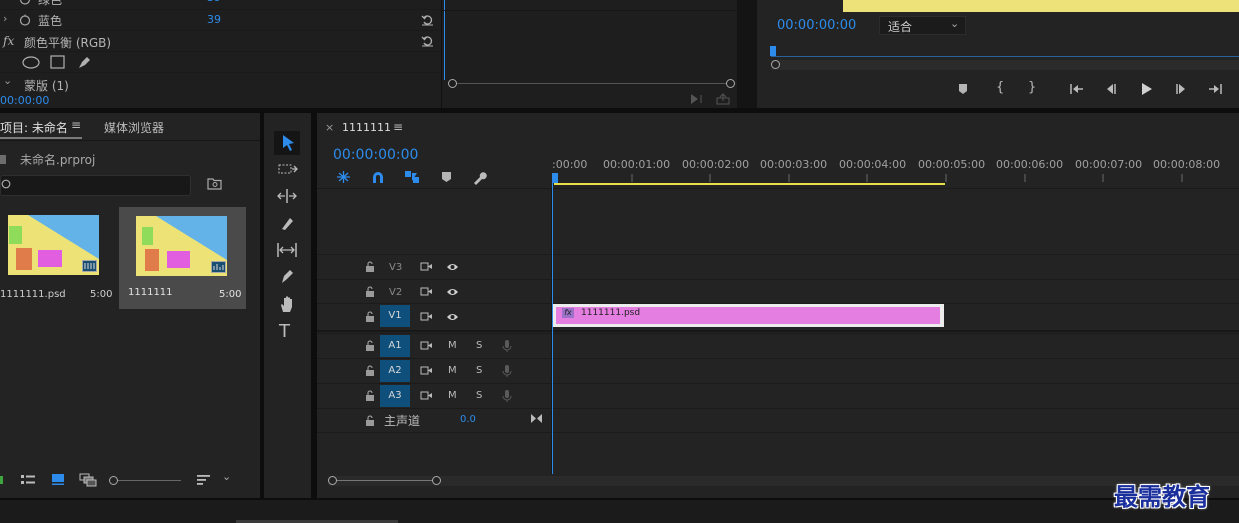 This screenshot has width=1239, height=523. Describe the element at coordinates (395, 346) in the screenshot. I see `track-target-a1: A1` at that location.